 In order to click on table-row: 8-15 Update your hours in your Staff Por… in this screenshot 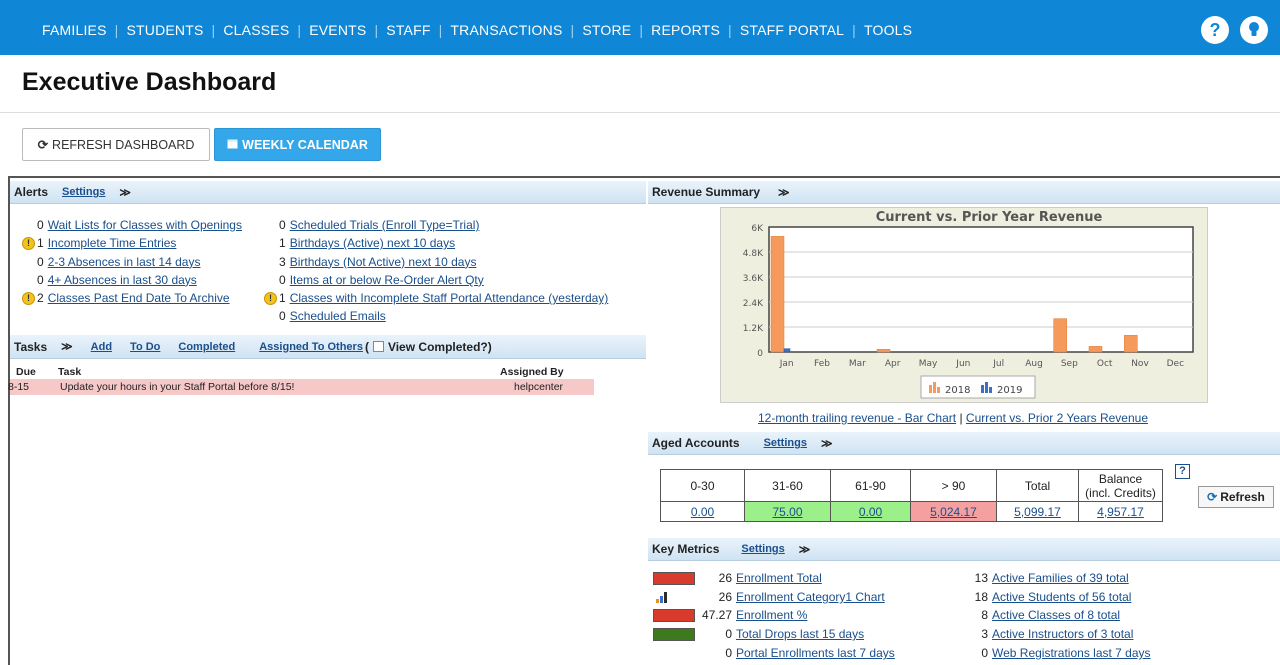, I will do `click(301, 387)`.